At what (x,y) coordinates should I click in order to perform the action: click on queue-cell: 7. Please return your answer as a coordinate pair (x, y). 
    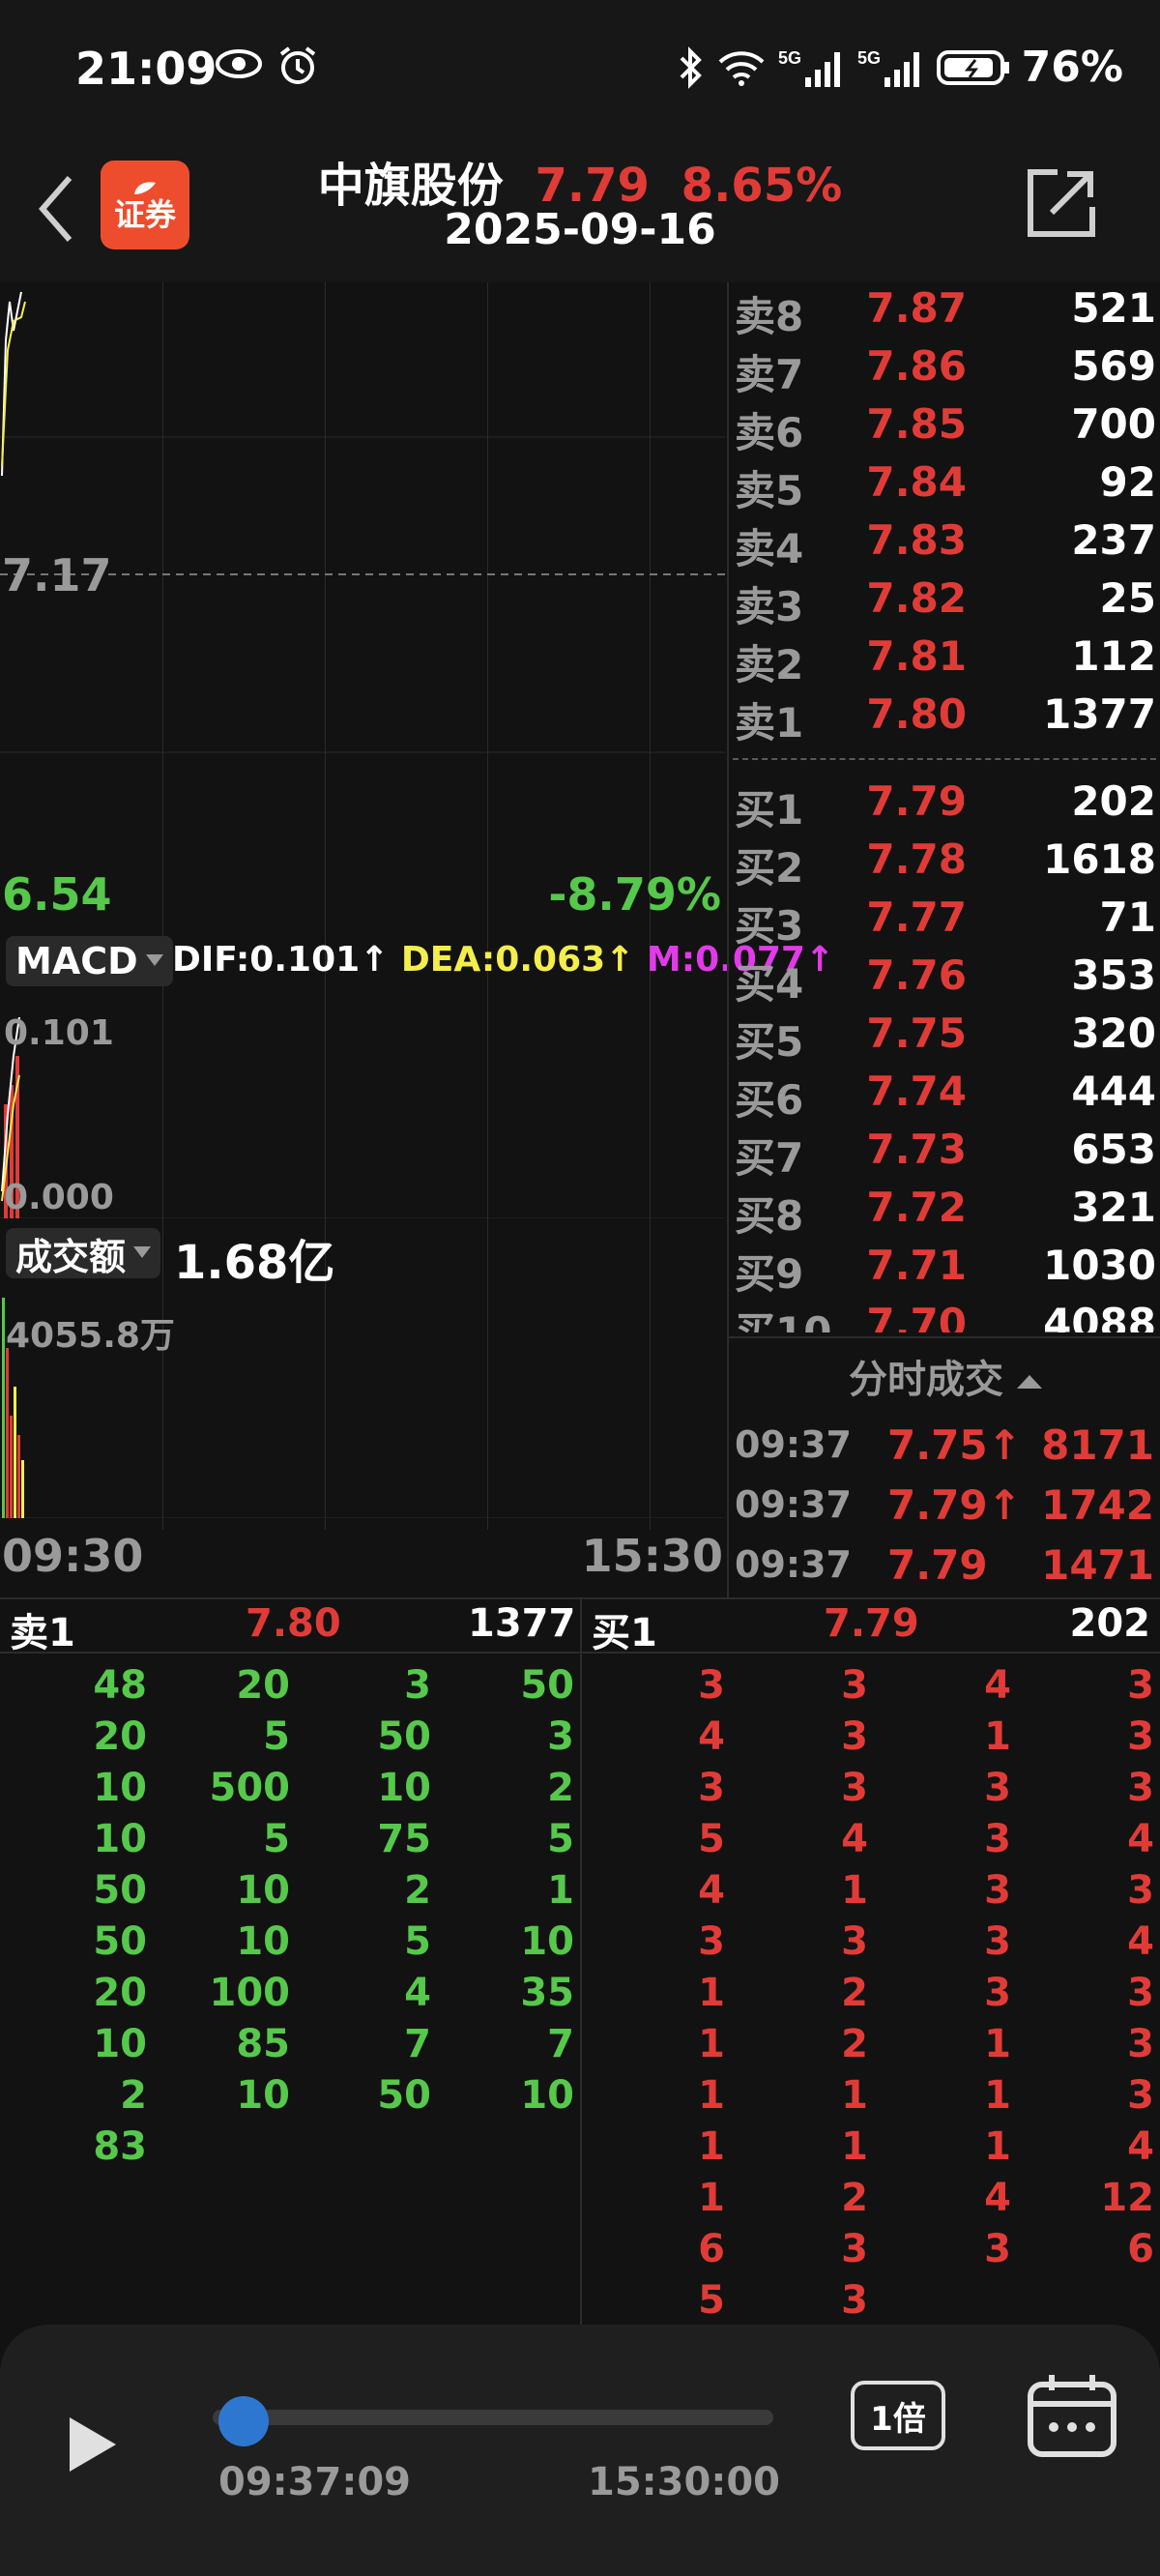
    Looking at the image, I should click on (561, 2044).